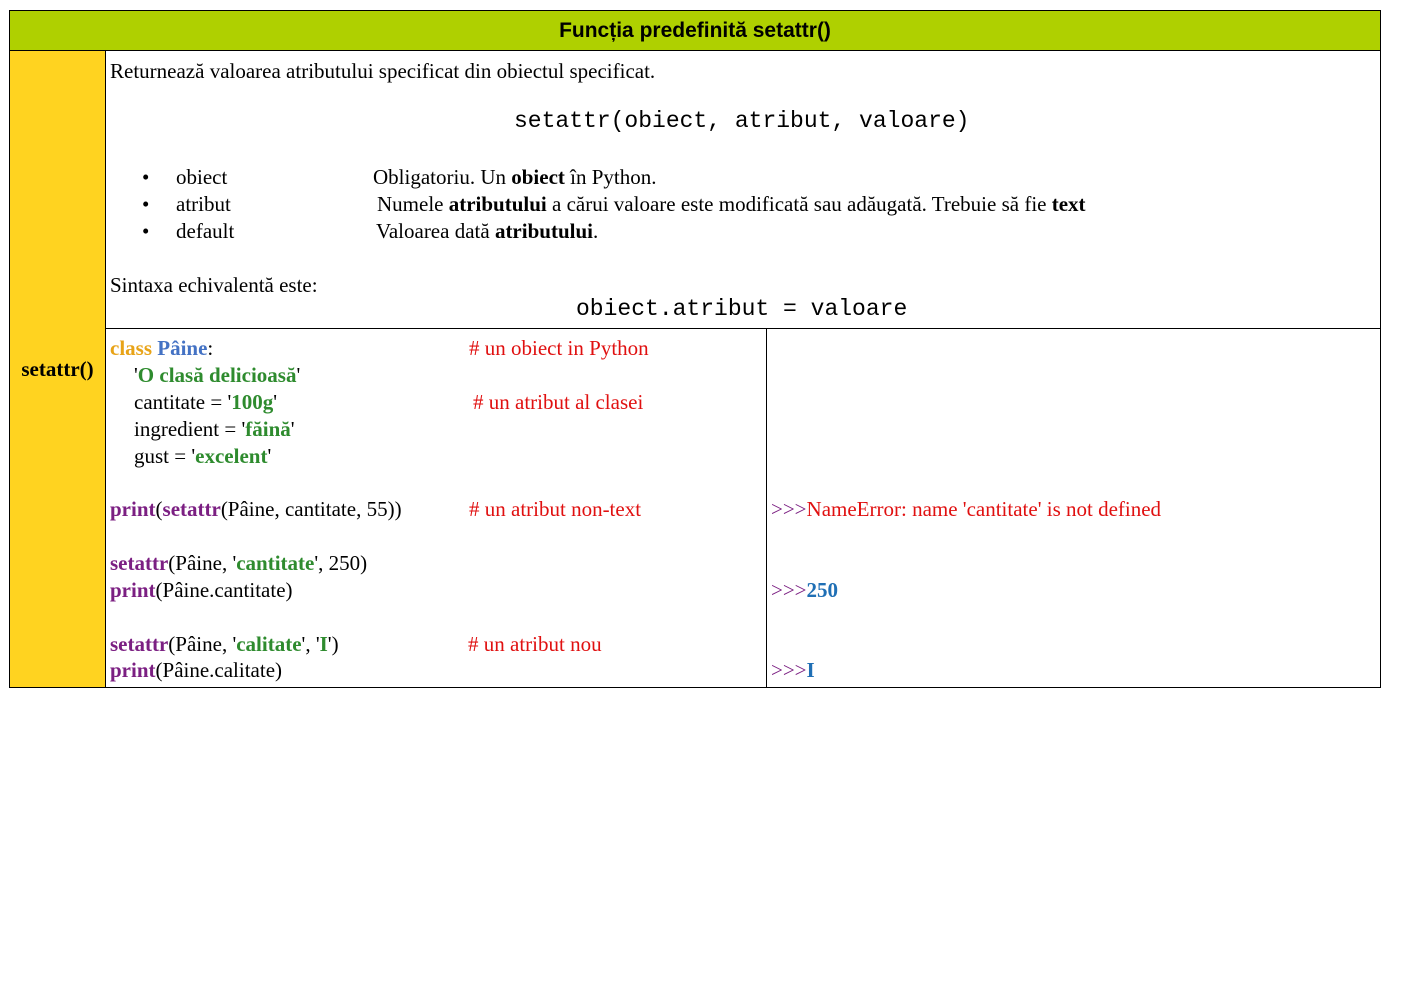 This screenshot has height=992, width=1403. I want to click on table-title: Funcția predefinită setattr(), so click(695, 31).